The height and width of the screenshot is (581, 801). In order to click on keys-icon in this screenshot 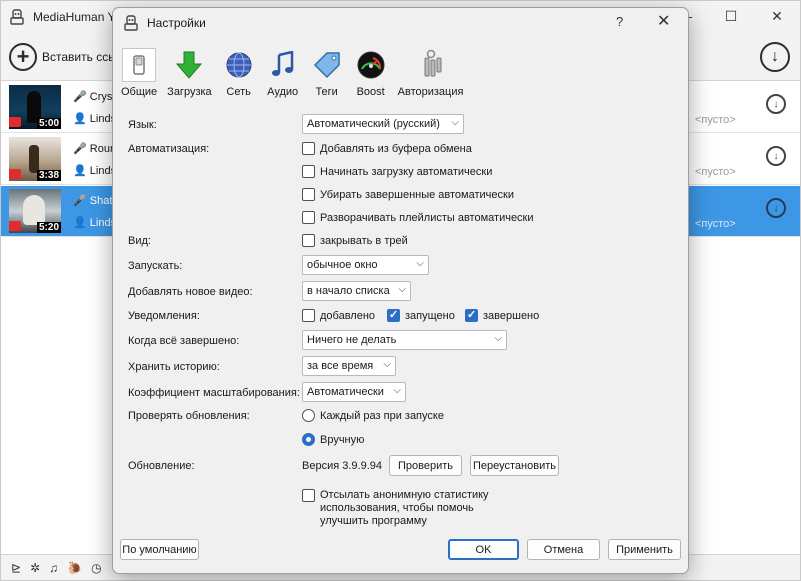, I will do `click(431, 65)`.